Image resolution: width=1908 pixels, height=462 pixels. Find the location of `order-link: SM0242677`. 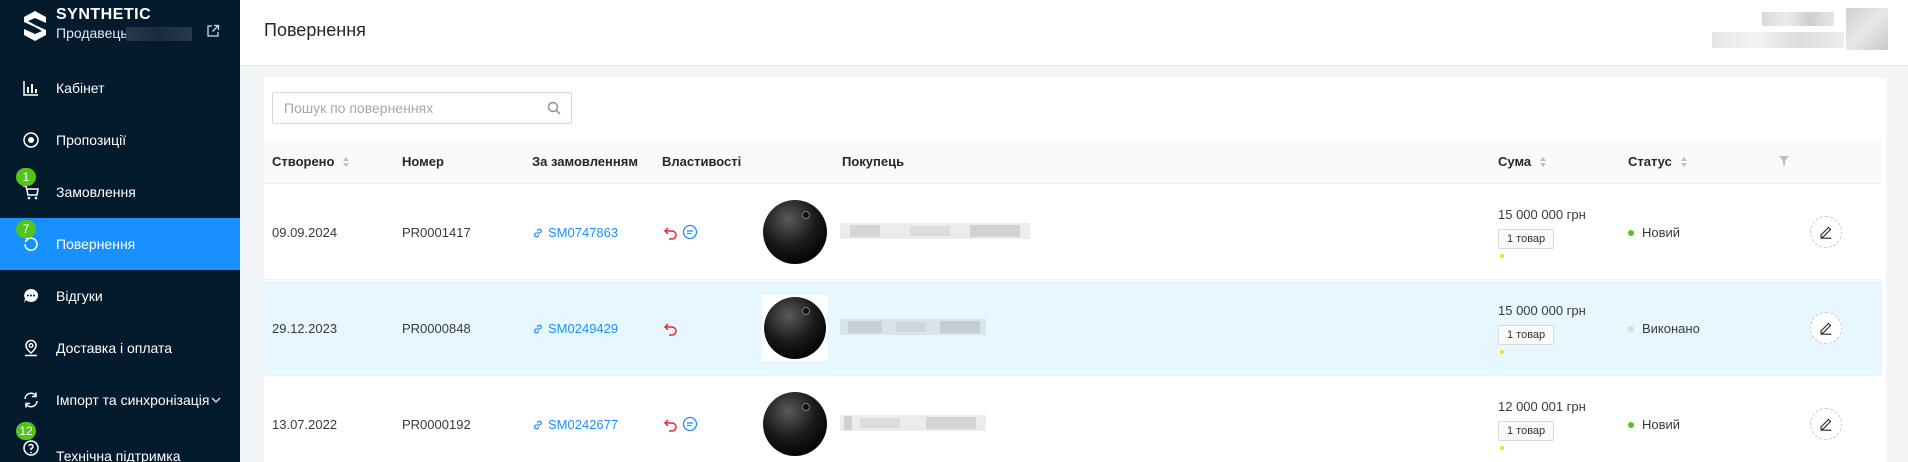

order-link: SM0242677 is located at coordinates (575, 424).